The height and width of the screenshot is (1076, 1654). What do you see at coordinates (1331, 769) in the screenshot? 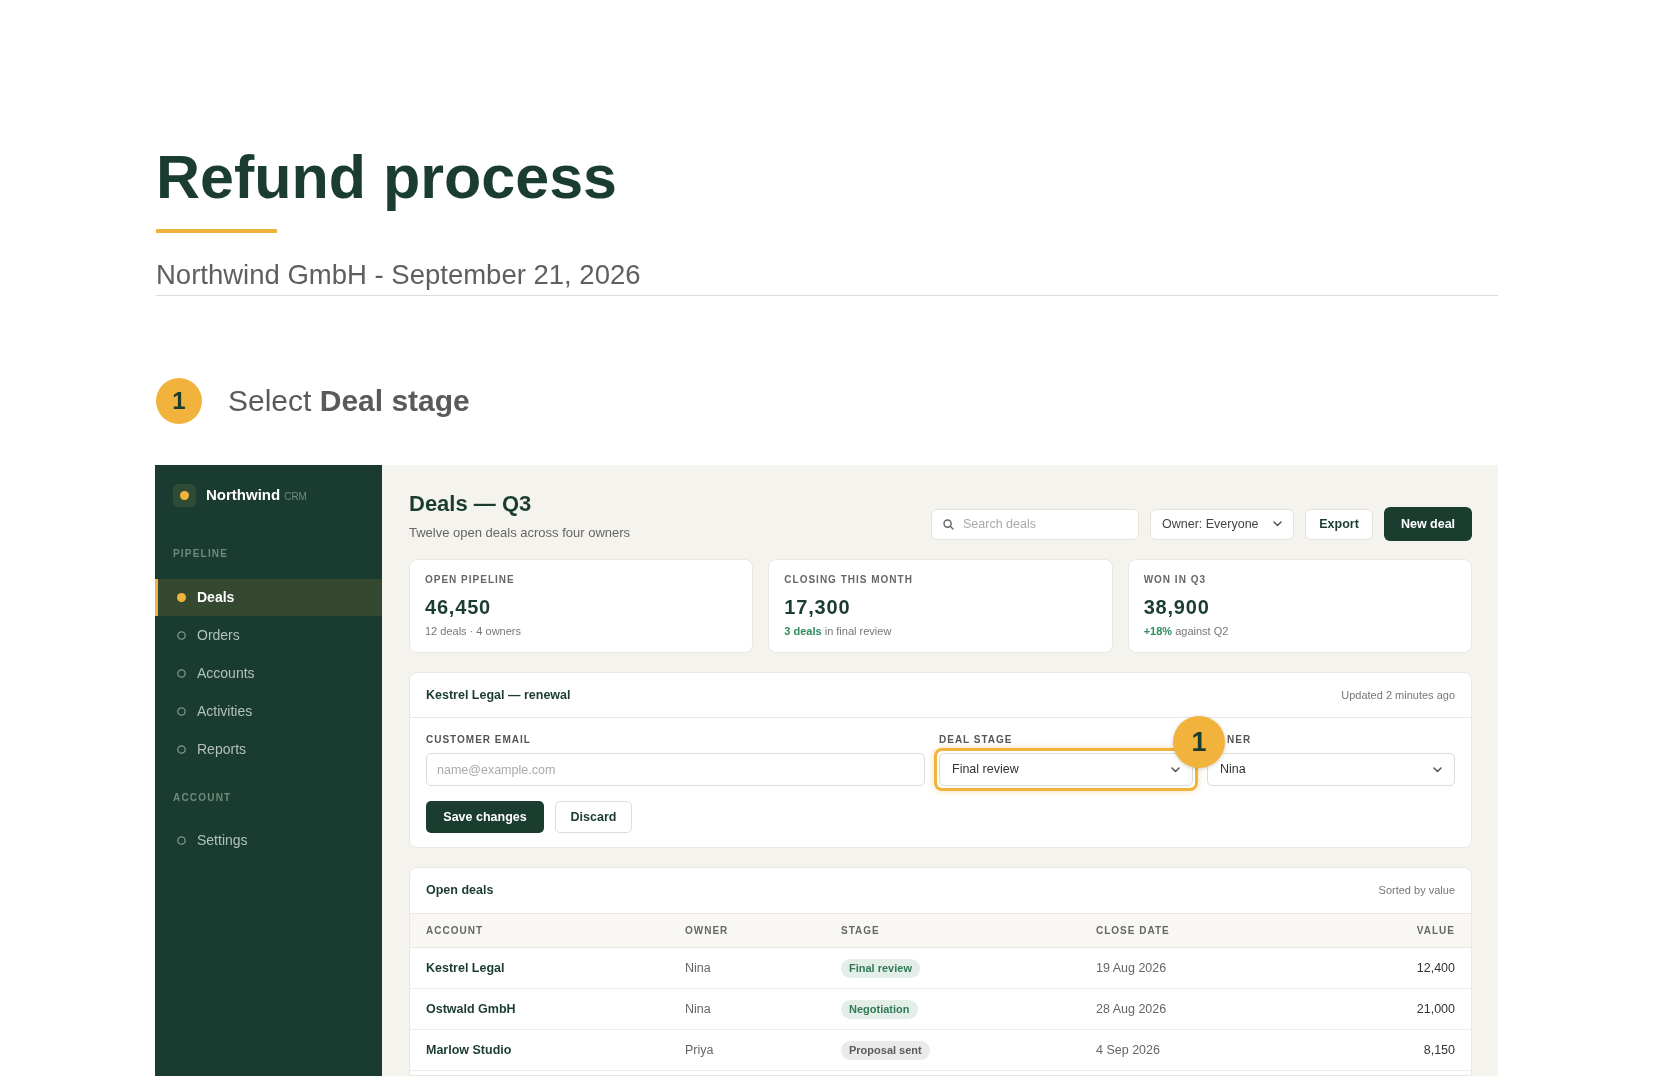
I see `select-field: Nina` at bounding box center [1331, 769].